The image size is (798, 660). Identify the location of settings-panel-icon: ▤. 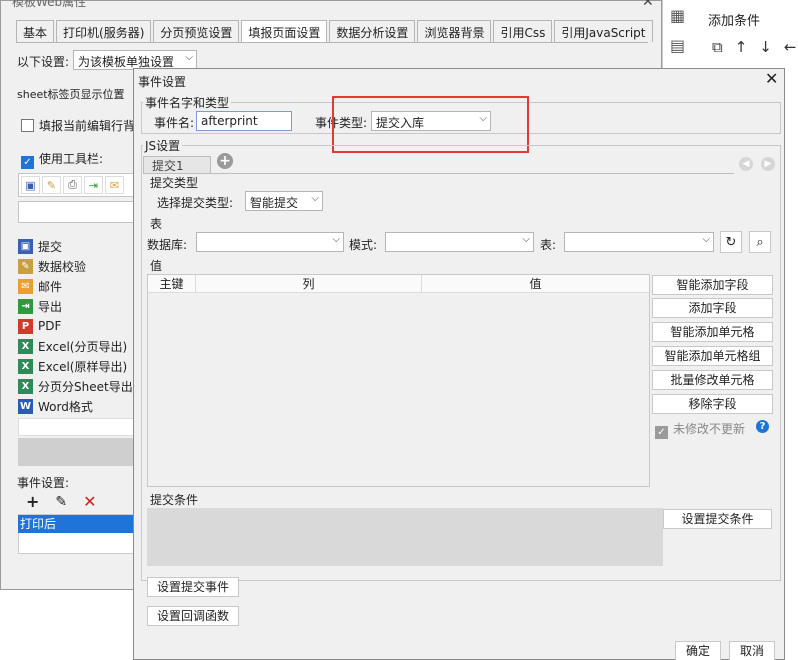
(677, 45).